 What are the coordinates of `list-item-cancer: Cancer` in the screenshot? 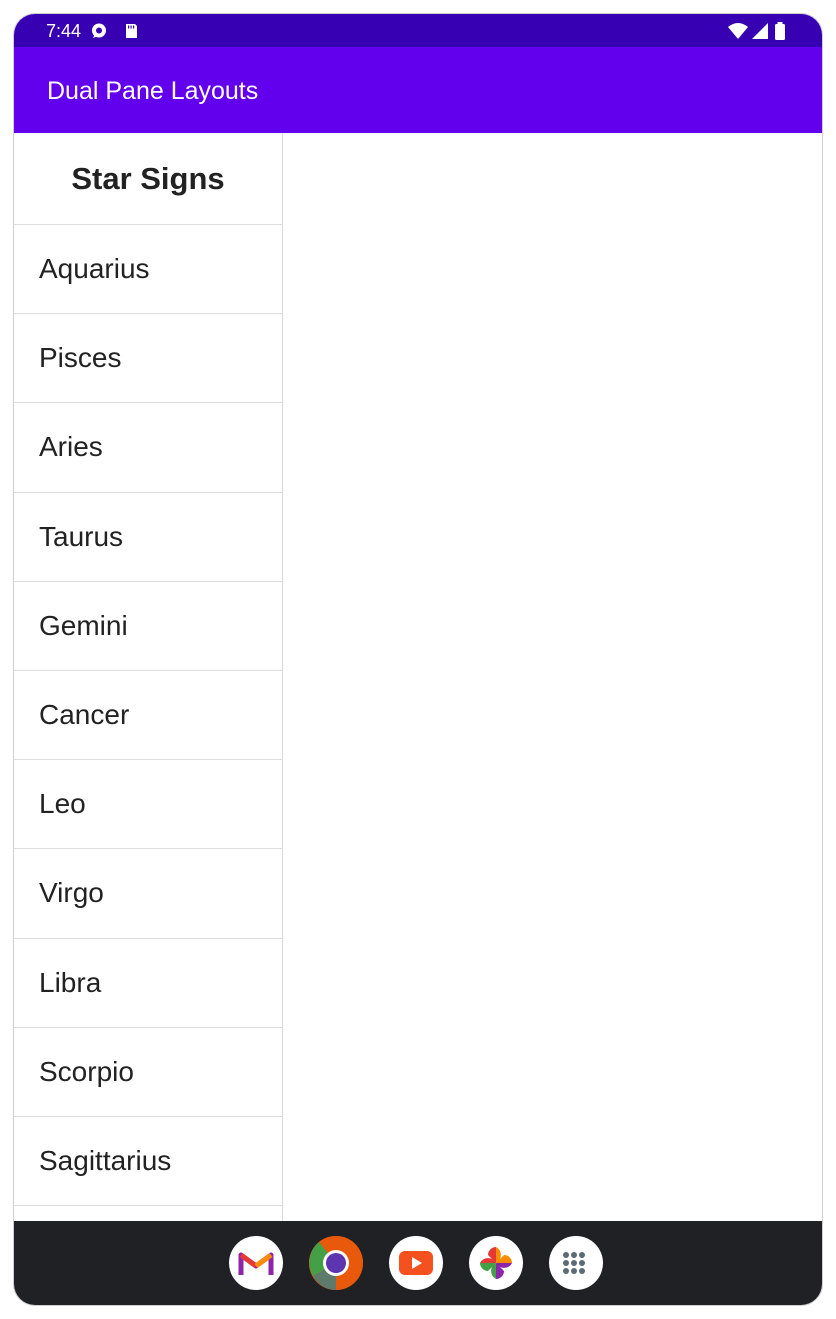 It's located at (148, 716).